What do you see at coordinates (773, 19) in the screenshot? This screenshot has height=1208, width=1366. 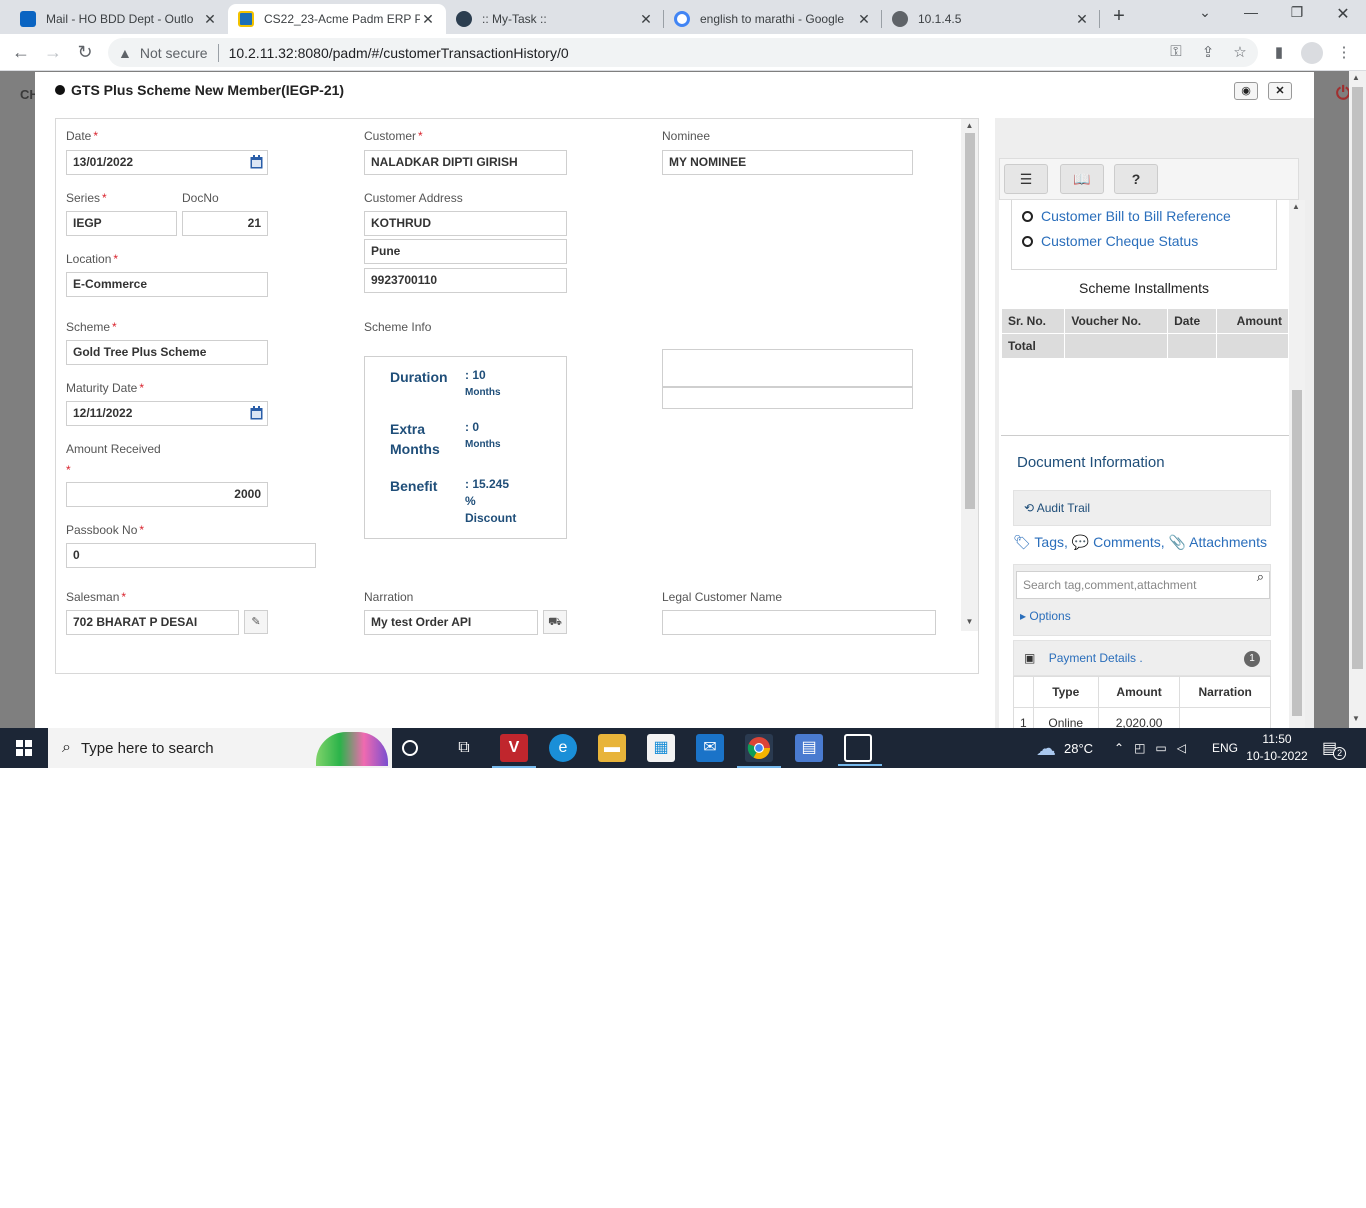 I see `tab-google: english to marathi - Google ✕` at bounding box center [773, 19].